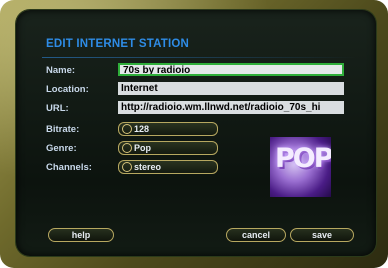 The height and width of the screenshot is (268, 388). Describe the element at coordinates (322, 235) in the screenshot. I see `save-button: save` at that location.